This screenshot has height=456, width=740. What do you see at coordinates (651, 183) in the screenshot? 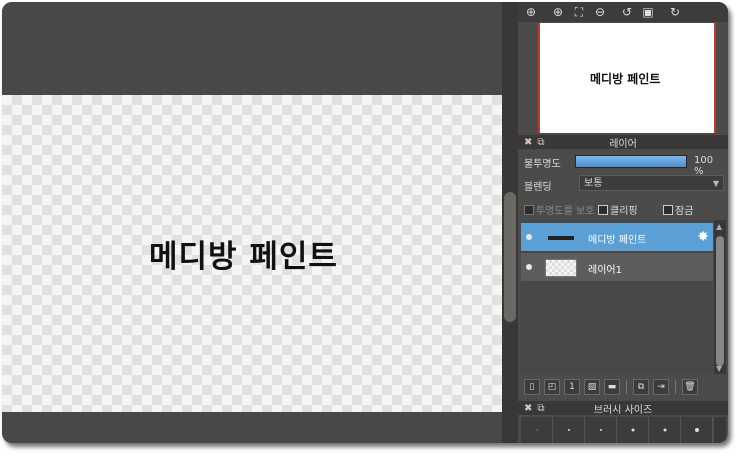
I see `blend-mode-select: 보통 ▼` at bounding box center [651, 183].